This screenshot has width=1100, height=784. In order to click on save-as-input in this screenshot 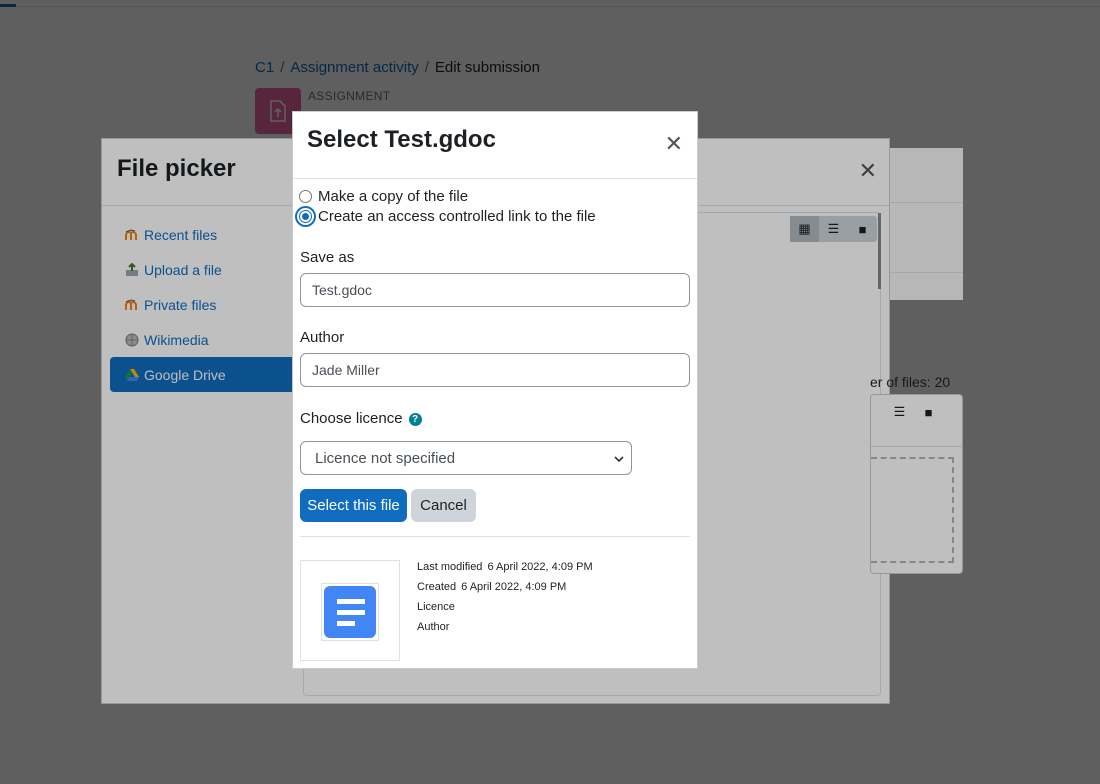, I will do `click(495, 290)`.